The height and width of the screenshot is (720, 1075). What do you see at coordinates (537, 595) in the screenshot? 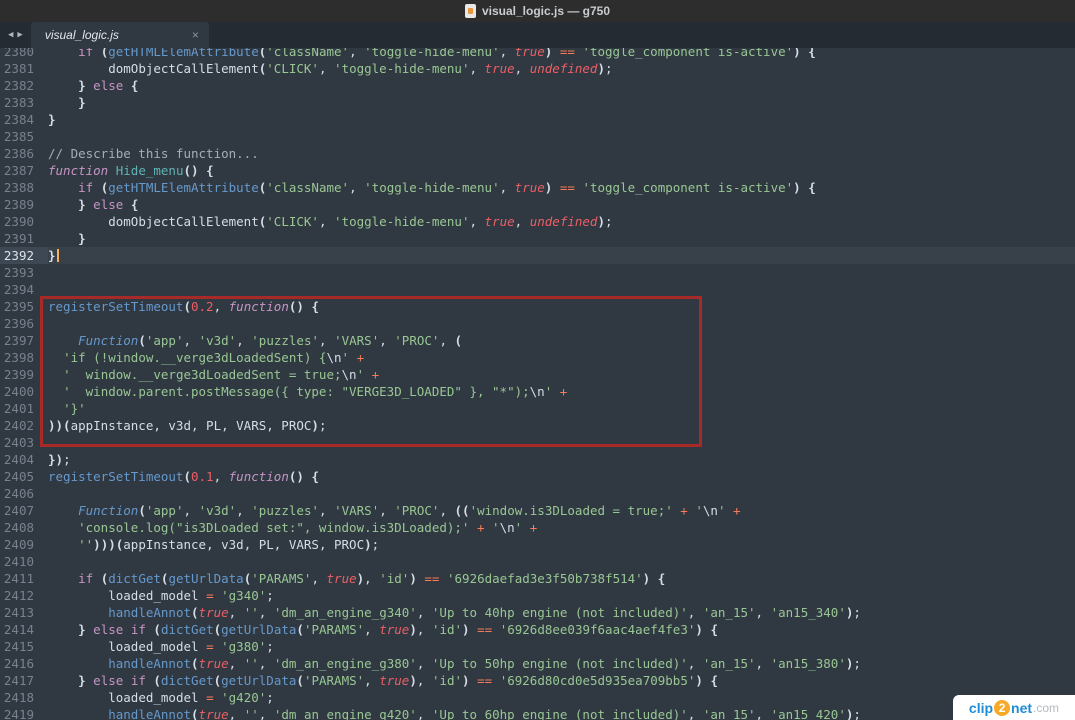
I see `code-line: 2412 loaded_model = 'g340';` at bounding box center [537, 595].